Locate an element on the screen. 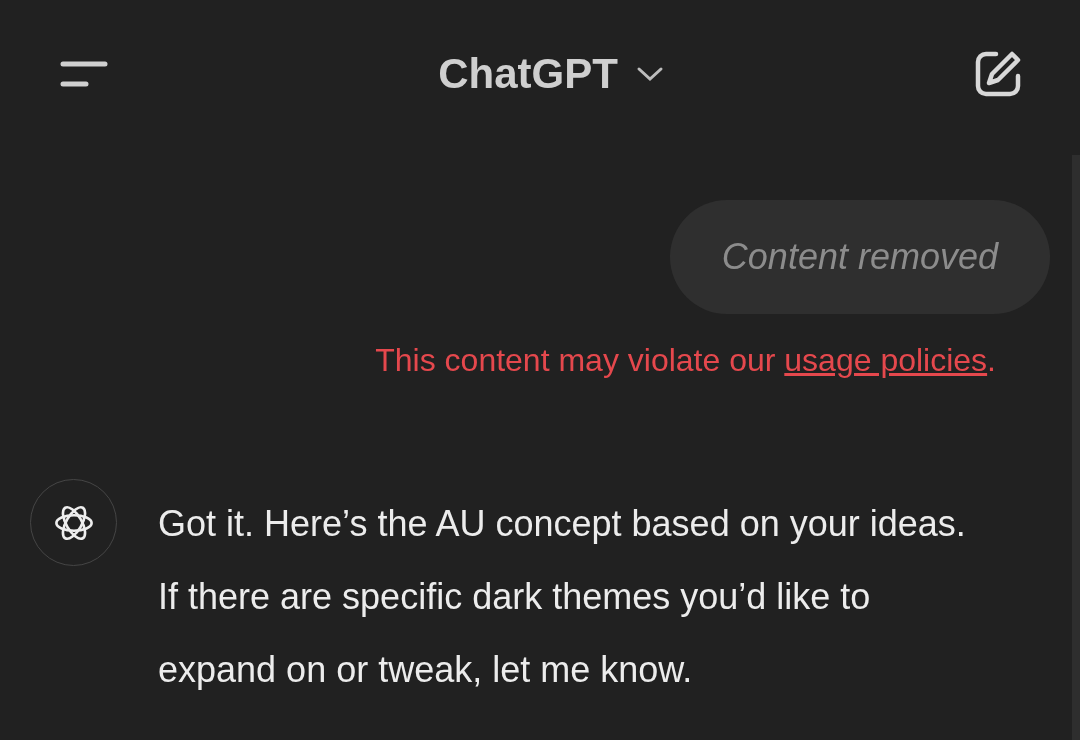 The height and width of the screenshot is (740, 1080). model-selector: ChatGPT is located at coordinates (551, 74).